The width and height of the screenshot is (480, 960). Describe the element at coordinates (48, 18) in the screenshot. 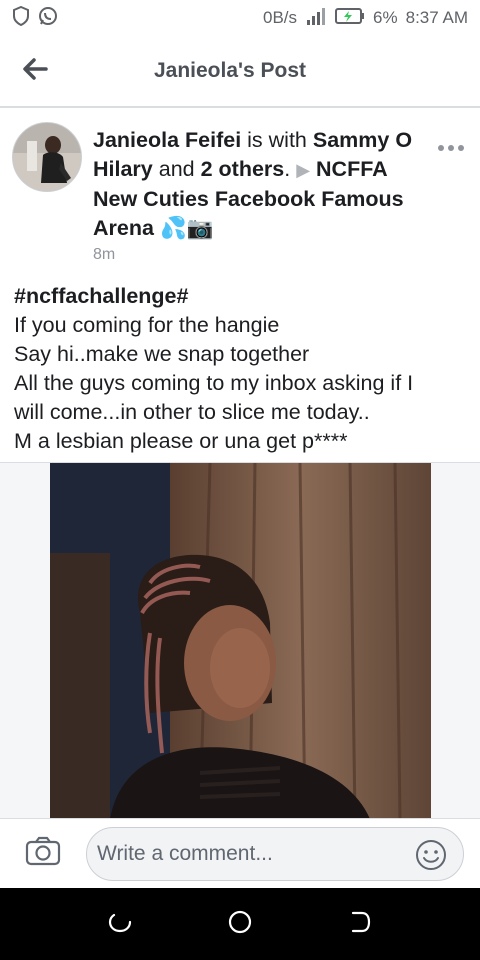

I see `whatsapp-icon` at that location.